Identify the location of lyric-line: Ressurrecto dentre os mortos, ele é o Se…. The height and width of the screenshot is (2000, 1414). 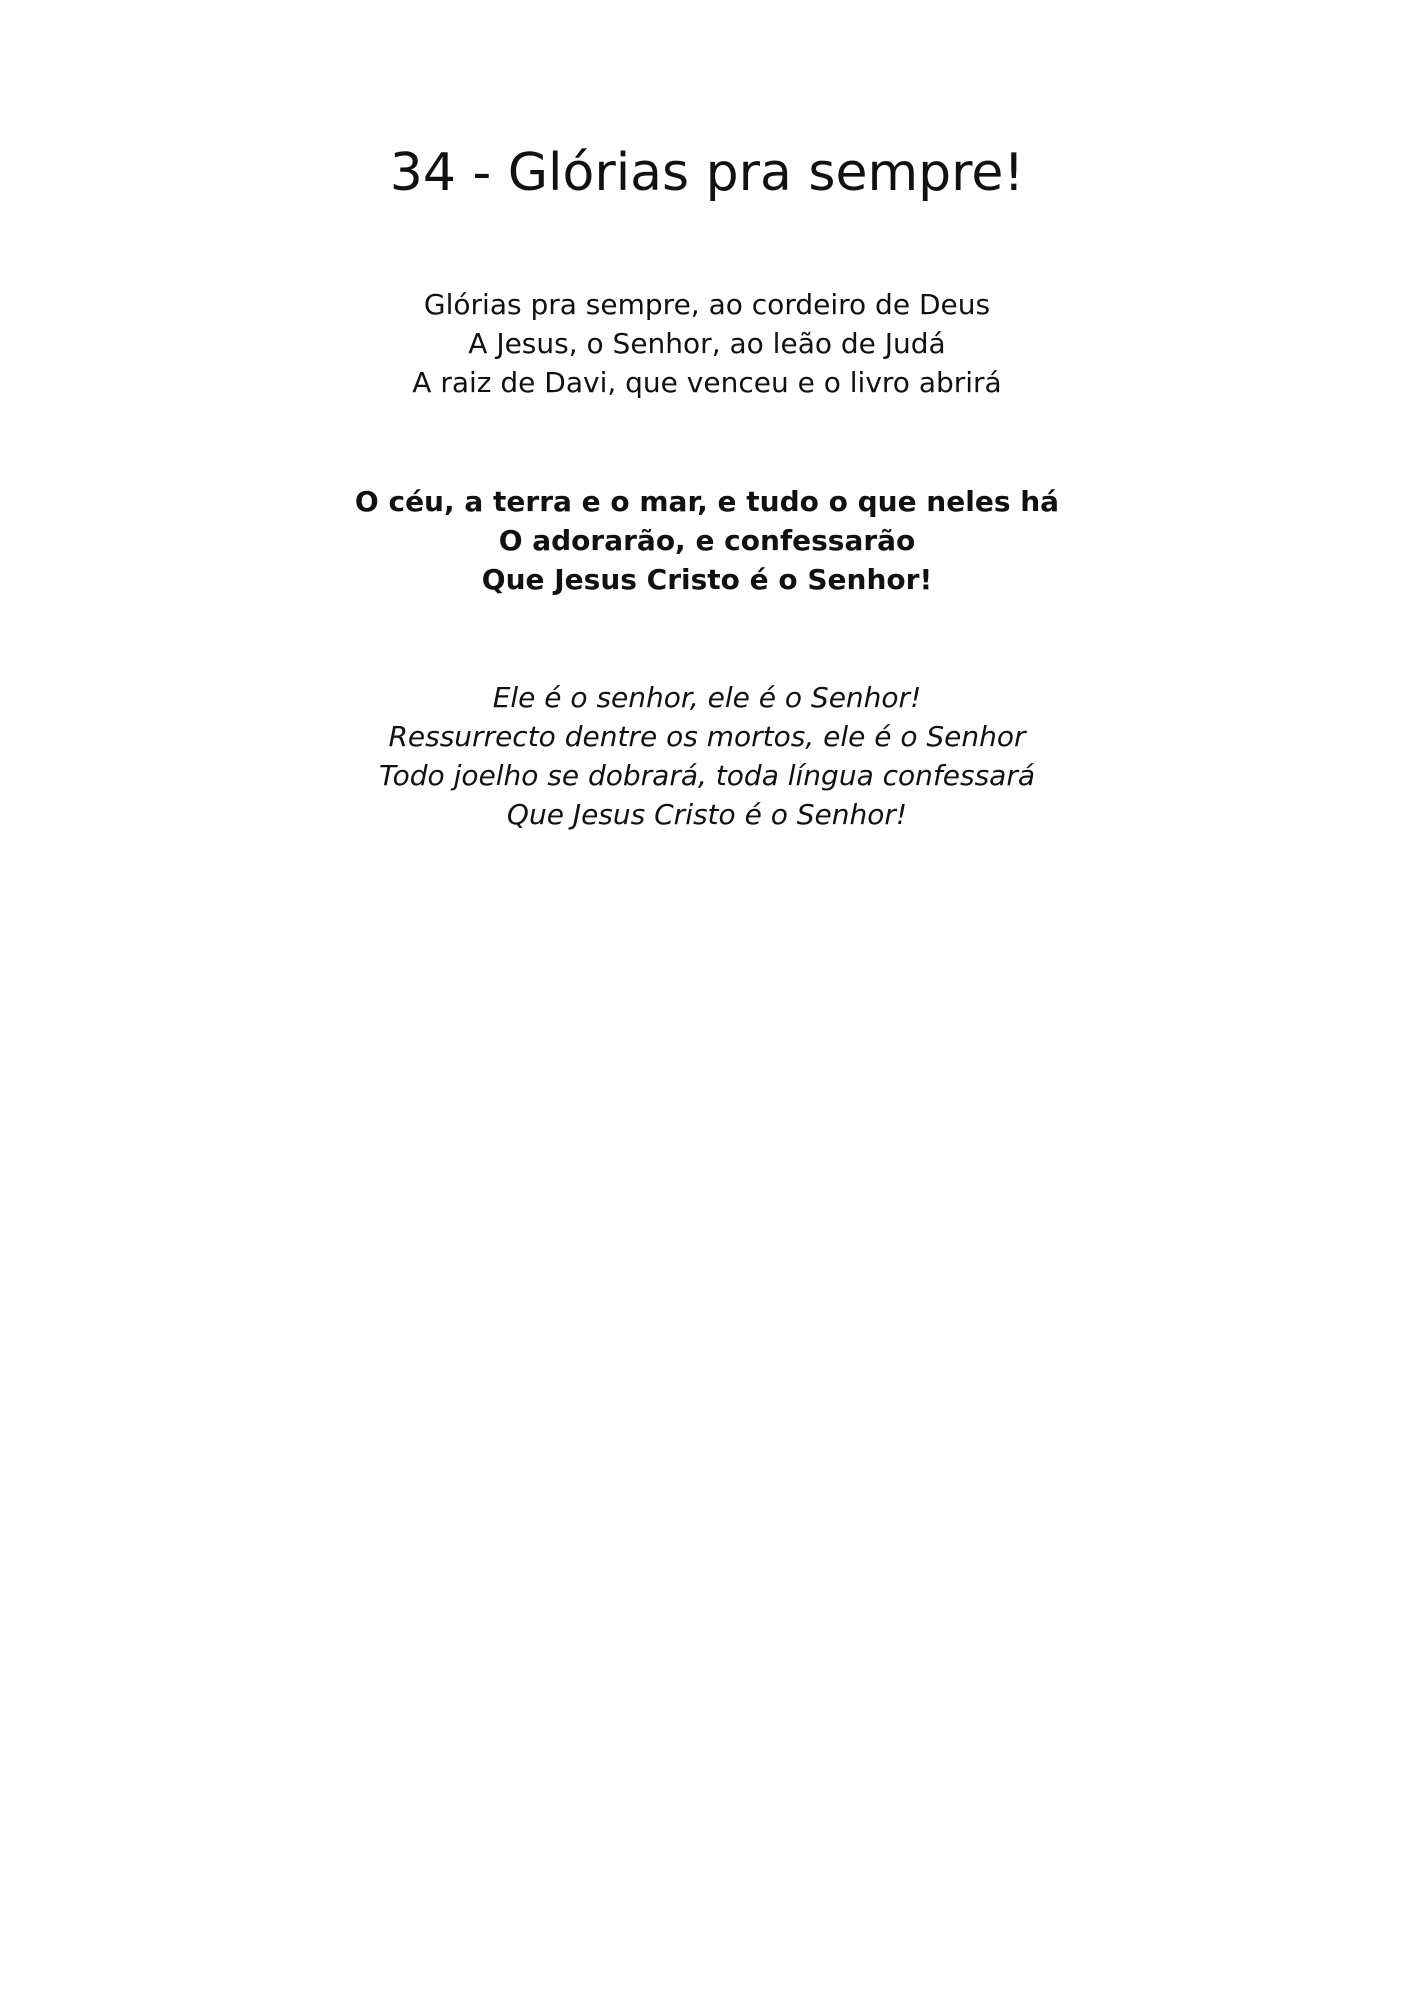
(707, 736).